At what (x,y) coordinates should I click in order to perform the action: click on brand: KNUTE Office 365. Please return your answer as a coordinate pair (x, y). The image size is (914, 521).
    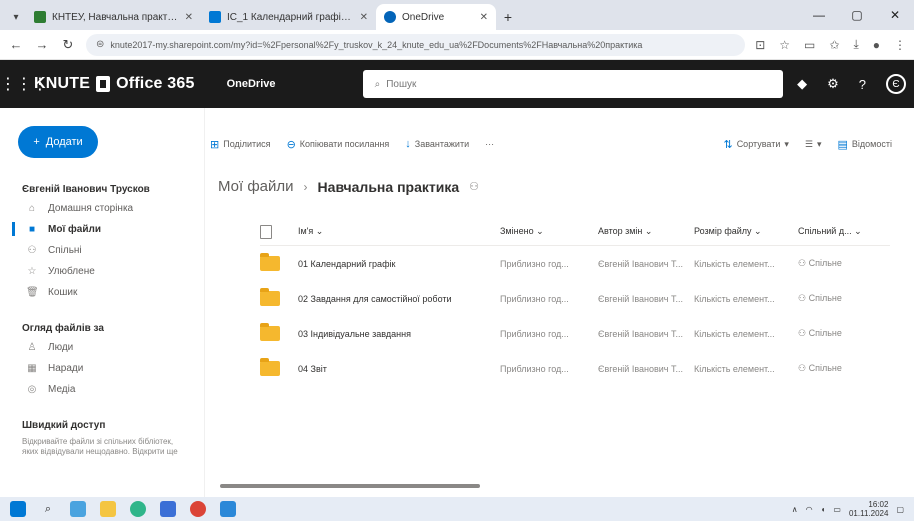
    Looking at the image, I should click on (123, 84).